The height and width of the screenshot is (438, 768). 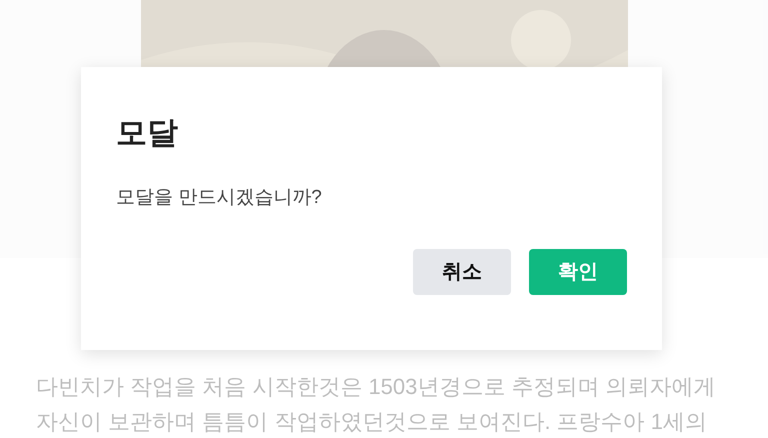 I want to click on article-text: 다빈치가 작업을 처음 시작한것은 1503년경으로 추정되며 의뢰자에게, so click(x=376, y=386).